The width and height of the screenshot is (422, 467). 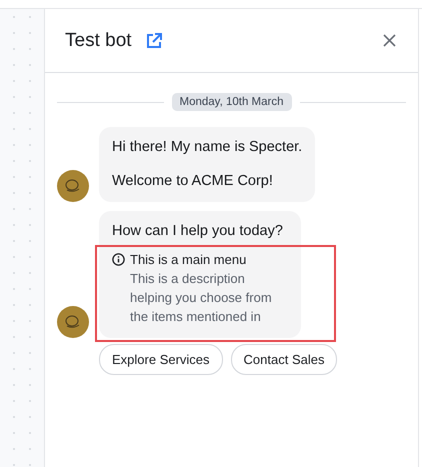 I want to click on message-text: How can I help you today?, so click(x=198, y=231).